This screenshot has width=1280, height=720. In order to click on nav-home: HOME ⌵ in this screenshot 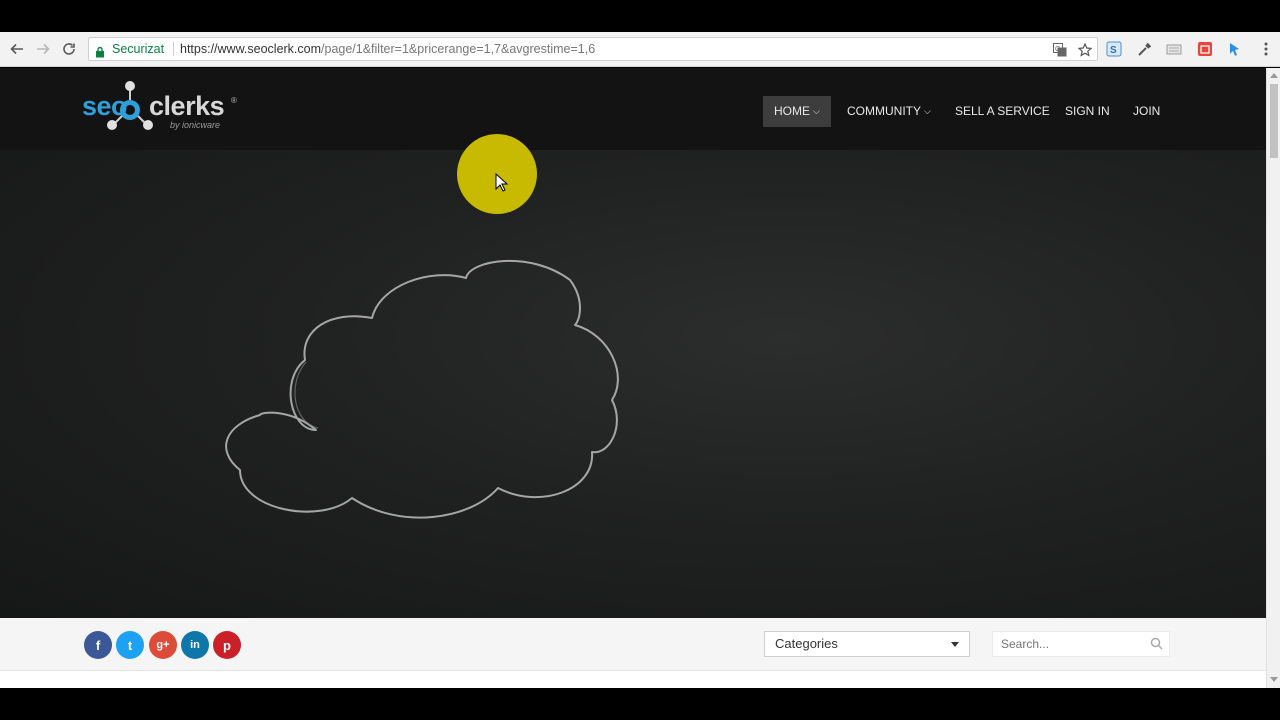, I will do `click(797, 111)`.